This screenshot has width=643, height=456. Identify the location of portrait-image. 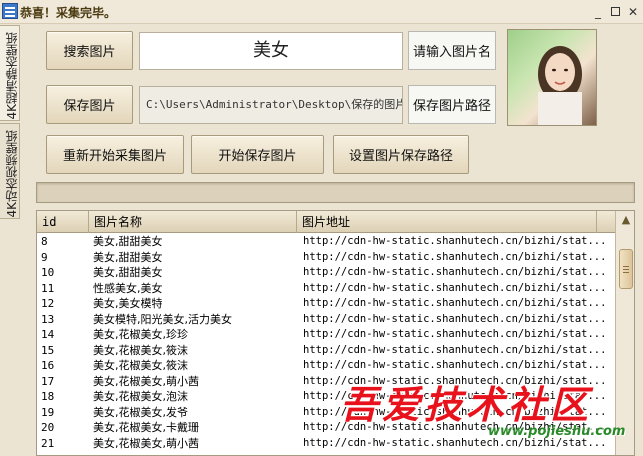
(560, 85).